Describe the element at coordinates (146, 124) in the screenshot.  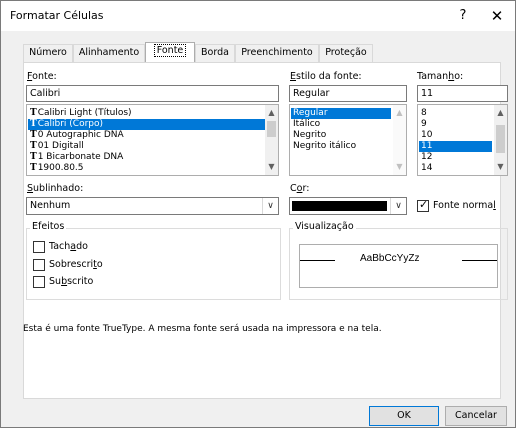
I see `font-list-item-selected: T Calibri (Corpo)` at that location.